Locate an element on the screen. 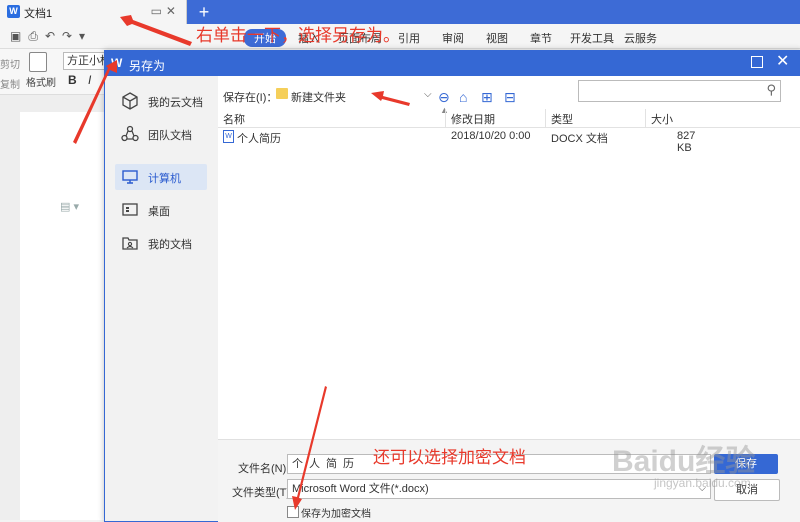 The width and height of the screenshot is (800, 522). menu-view: 视图 is located at coordinates (497, 38).